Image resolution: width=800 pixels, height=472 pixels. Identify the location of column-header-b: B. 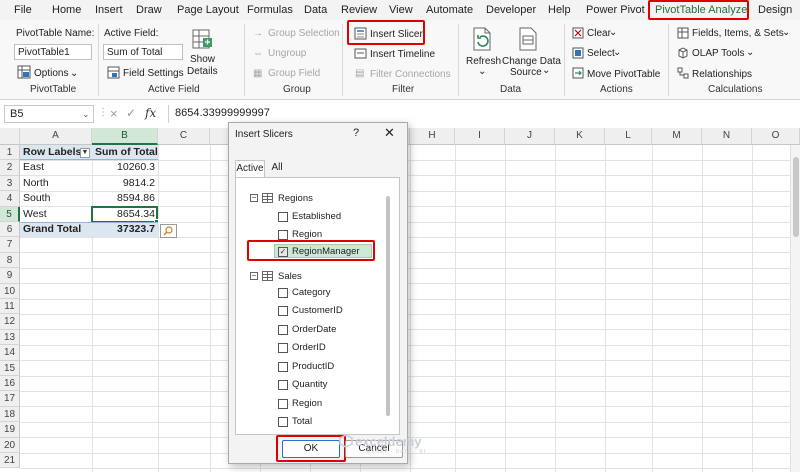
(125, 136).